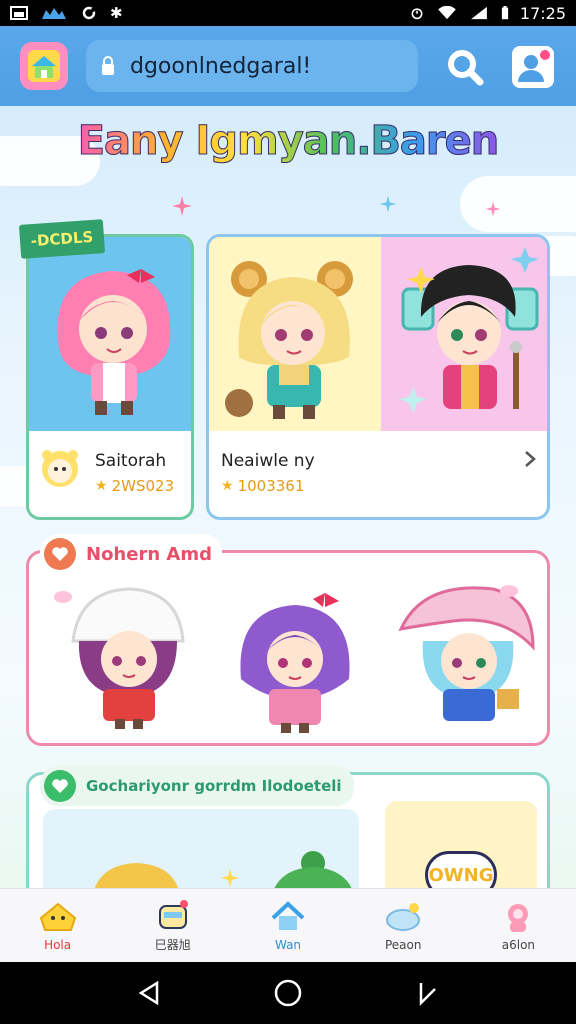 The width and height of the screenshot is (576, 1024). What do you see at coordinates (403, 944) in the screenshot?
I see `tab-label: Peaon` at bounding box center [403, 944].